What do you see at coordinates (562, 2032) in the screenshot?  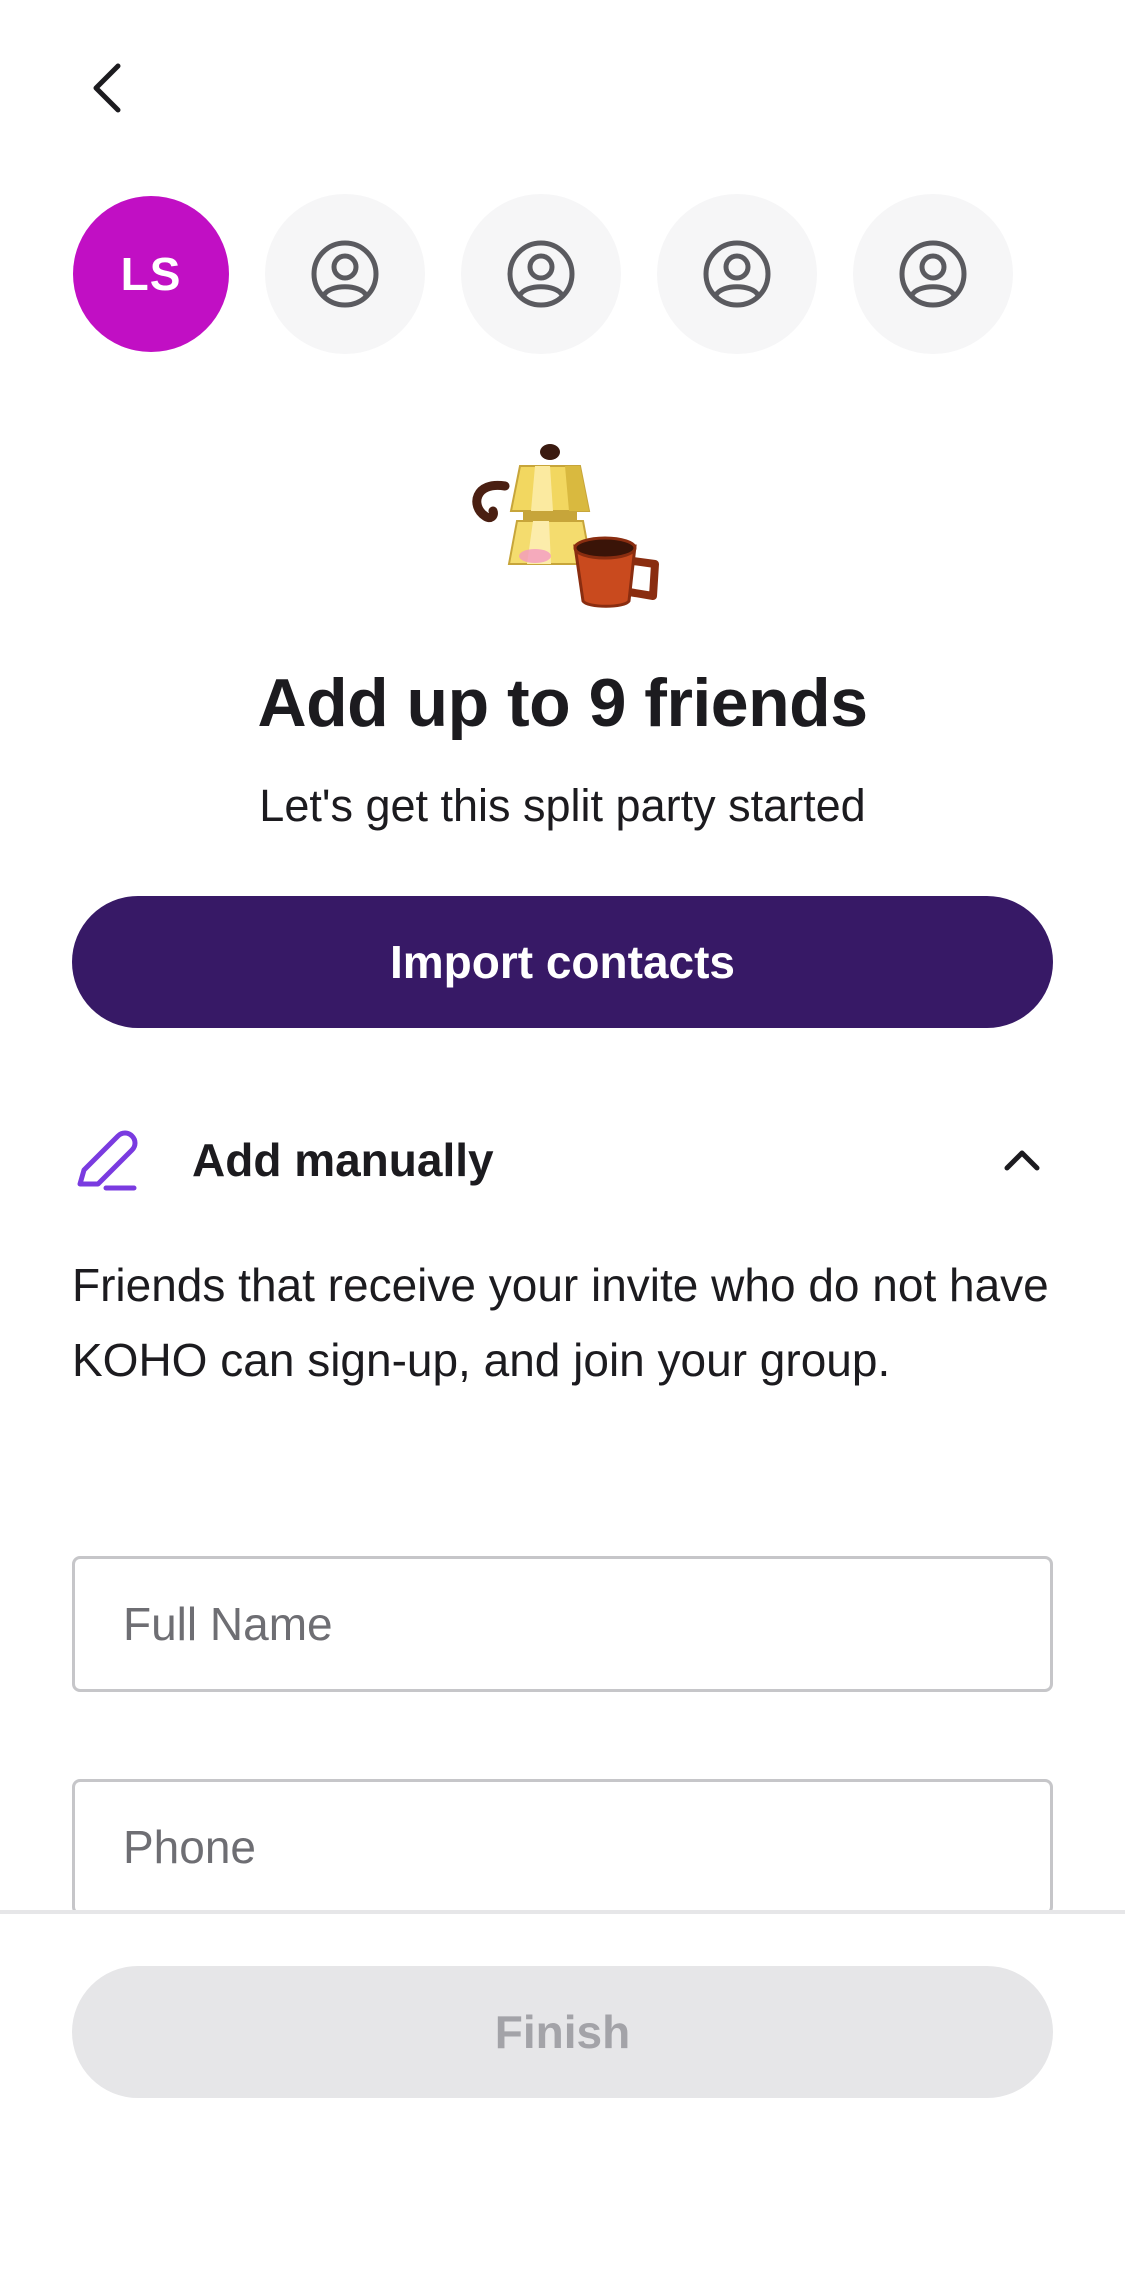 I see `finish-button: Finish` at bounding box center [562, 2032].